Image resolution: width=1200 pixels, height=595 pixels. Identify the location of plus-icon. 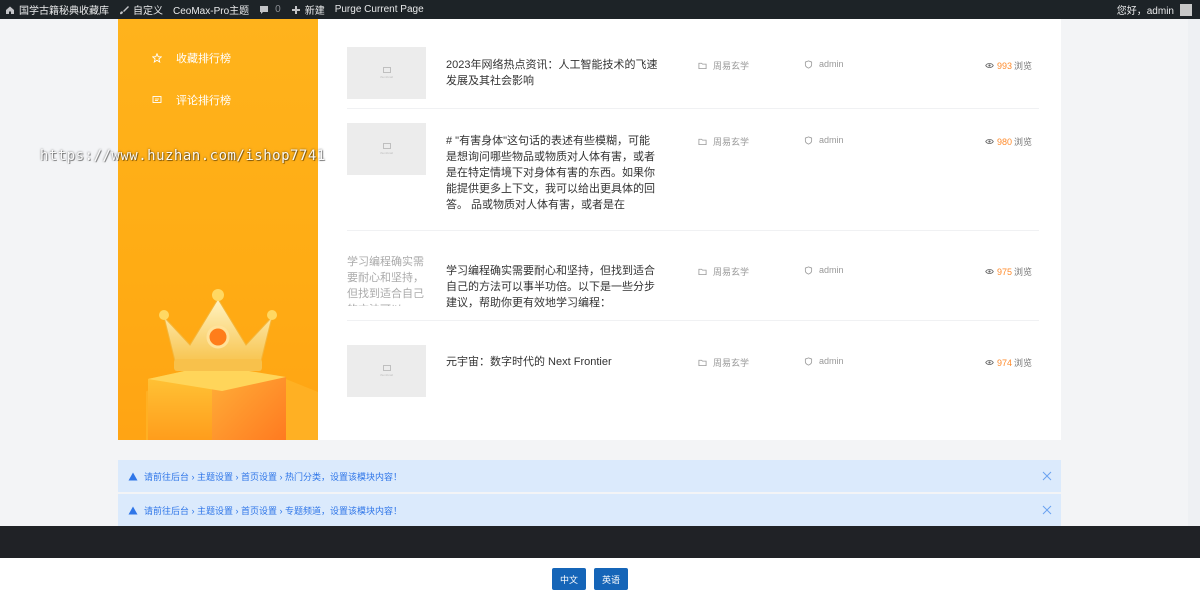
(295, 9).